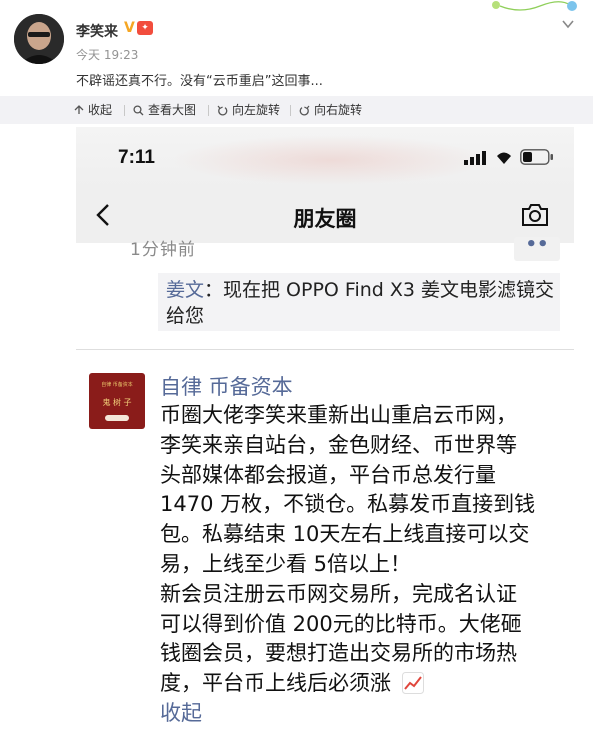 This screenshot has width=593, height=734. Describe the element at coordinates (331, 160) in the screenshot. I see `blurred-region` at that location.